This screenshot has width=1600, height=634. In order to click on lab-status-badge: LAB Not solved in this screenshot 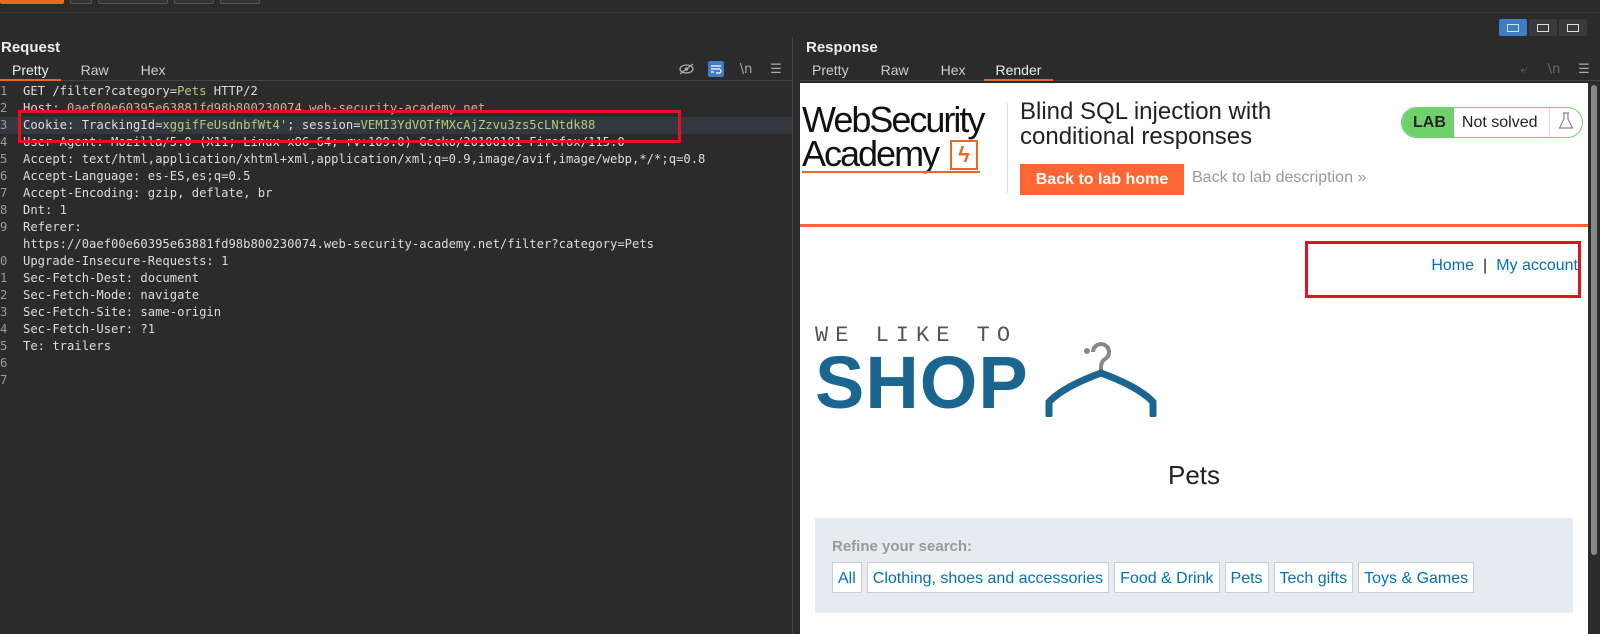, I will do `click(1492, 122)`.